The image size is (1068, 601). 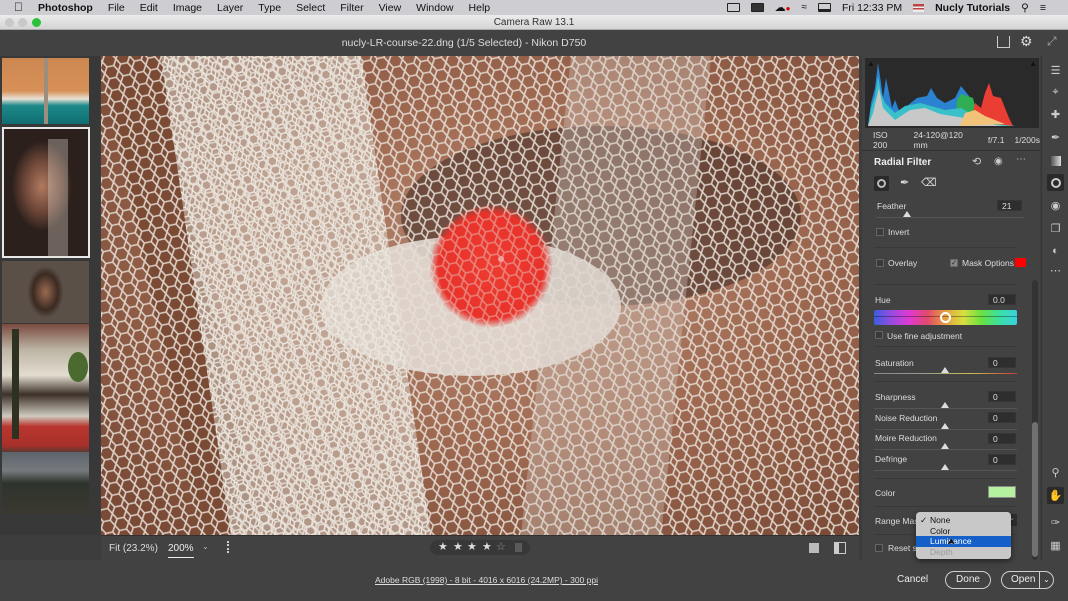 I want to click on sharpness-slider-track, so click(x=945, y=408).